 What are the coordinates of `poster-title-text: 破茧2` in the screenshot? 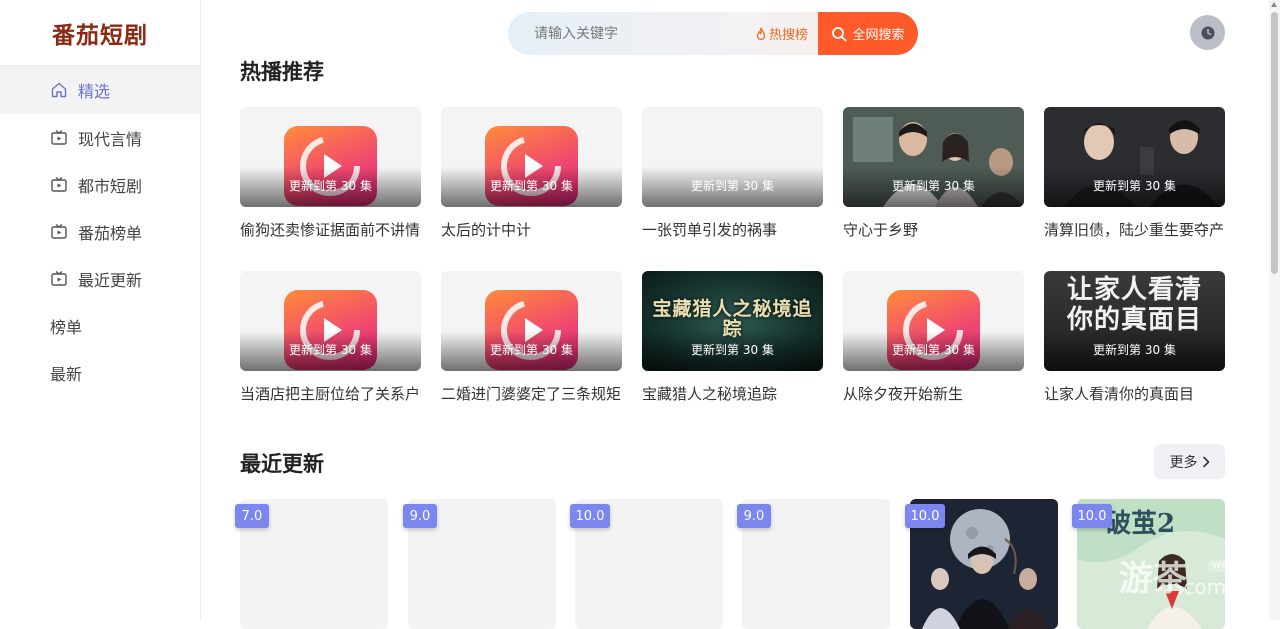 It's located at (1140, 524).